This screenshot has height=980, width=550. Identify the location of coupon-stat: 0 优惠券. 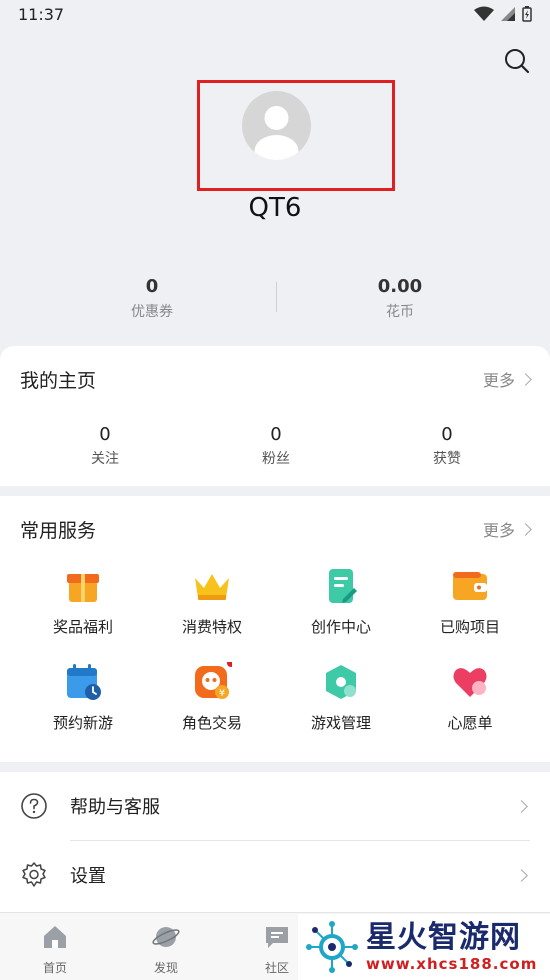
(152, 298).